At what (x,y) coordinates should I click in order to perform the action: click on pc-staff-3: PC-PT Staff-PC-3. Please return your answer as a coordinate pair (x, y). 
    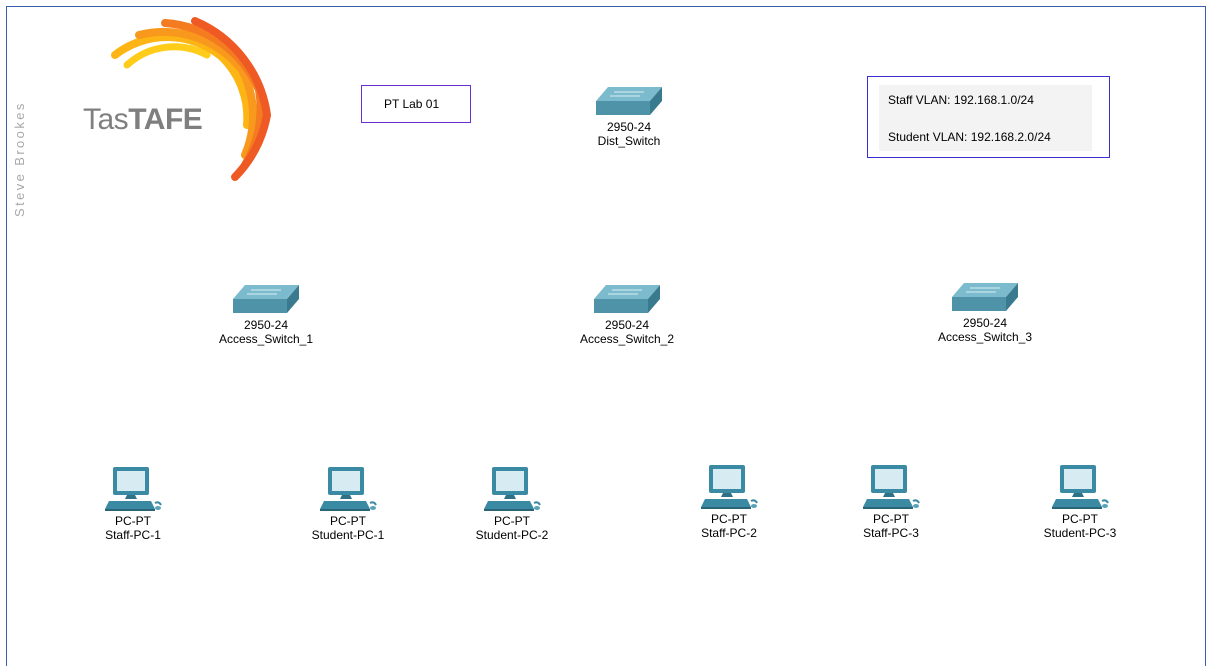
    Looking at the image, I should click on (891, 501).